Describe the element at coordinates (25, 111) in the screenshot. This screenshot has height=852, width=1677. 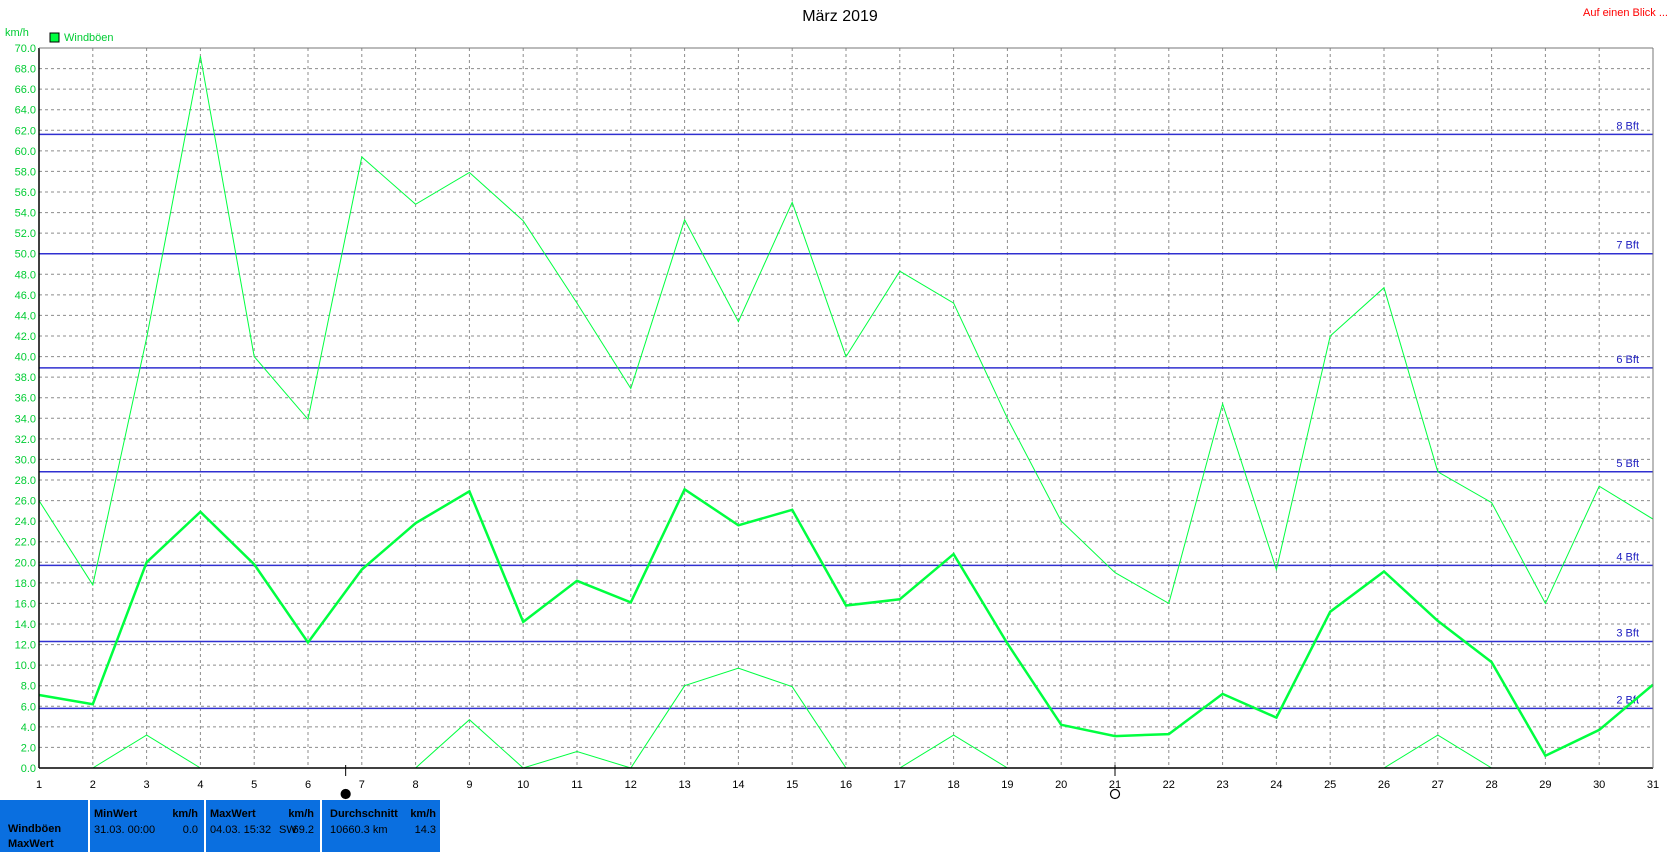
I see `y-tick-label: 64.0` at that location.